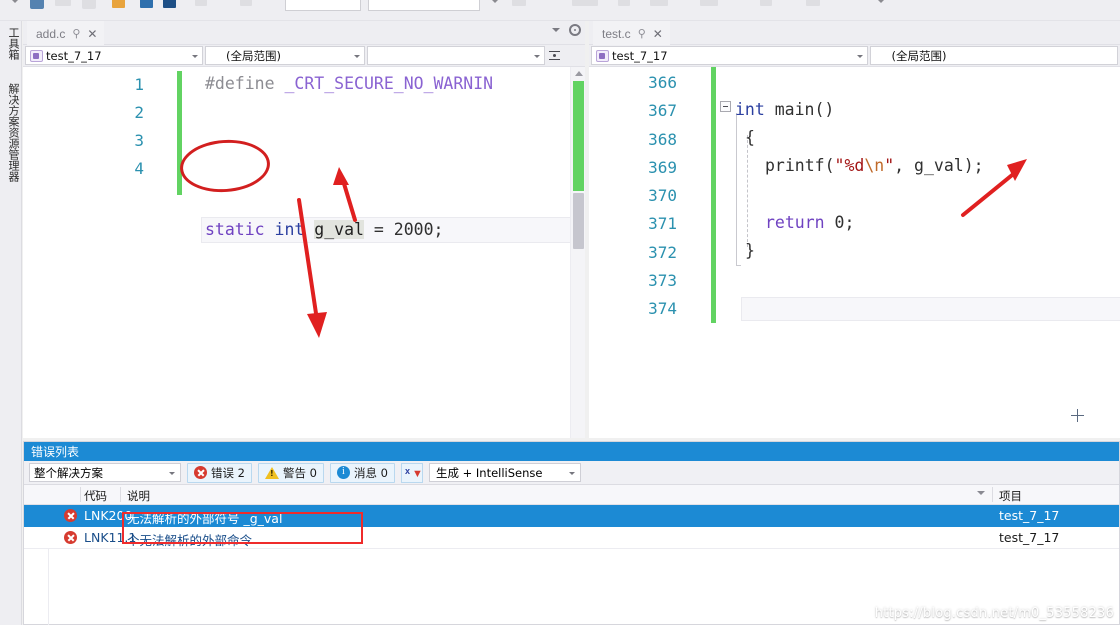 The height and width of the screenshot is (625, 1120). I want to click on scrollbar-vertical-left, so click(577, 252).